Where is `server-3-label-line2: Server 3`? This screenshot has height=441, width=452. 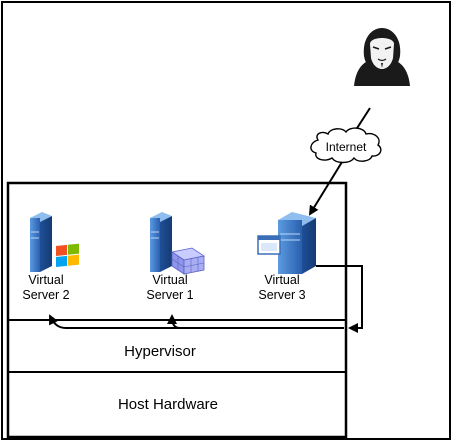 server-3-label-line2: Server 3 is located at coordinates (281, 295).